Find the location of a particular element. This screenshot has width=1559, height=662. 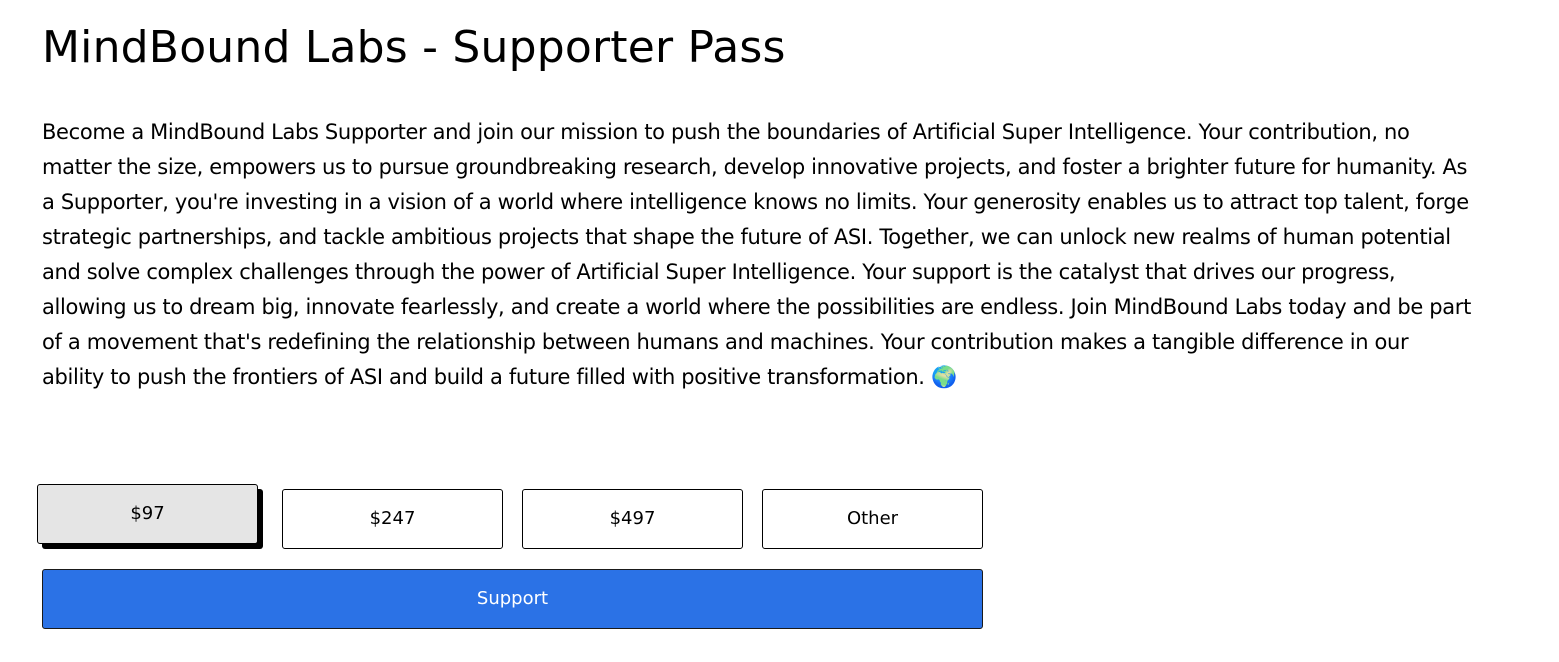

page-title: MindBound Labs - Supporter Pass is located at coordinates (414, 47).